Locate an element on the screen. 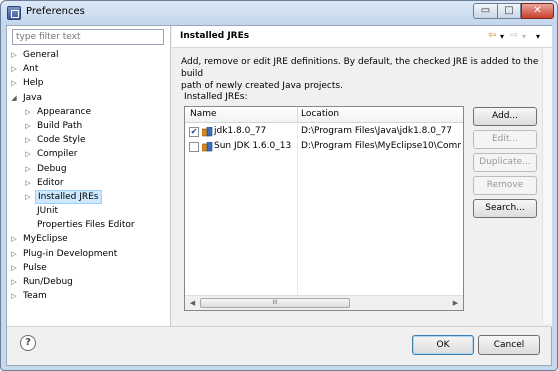 This screenshot has height=371, width=558. preferences-app-icon is located at coordinates (14, 13).